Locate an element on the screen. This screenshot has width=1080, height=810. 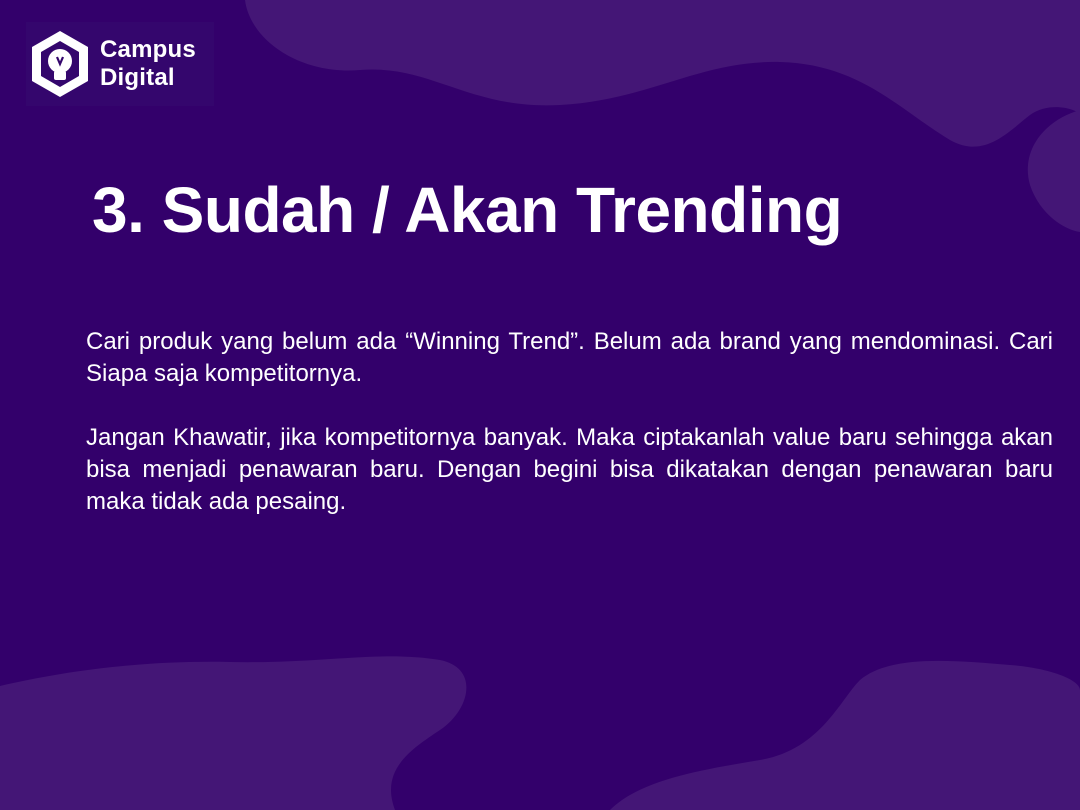
slide-title: 3. Sudah / Akan Trending is located at coordinates (467, 210).